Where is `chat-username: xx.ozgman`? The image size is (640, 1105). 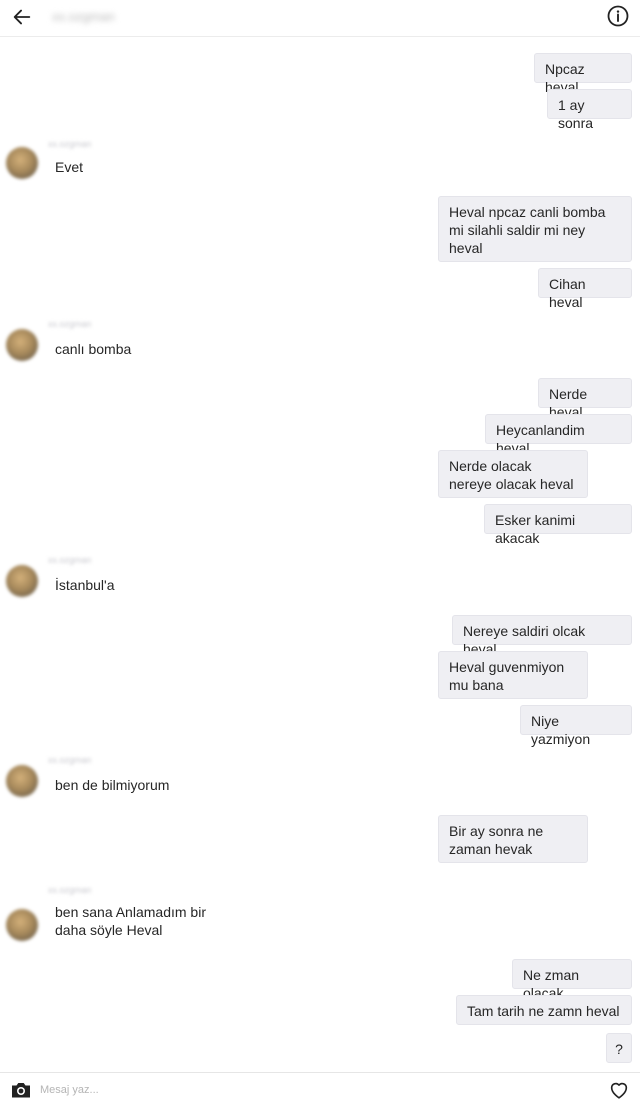
chat-username: xx.ozgman is located at coordinates (83, 16).